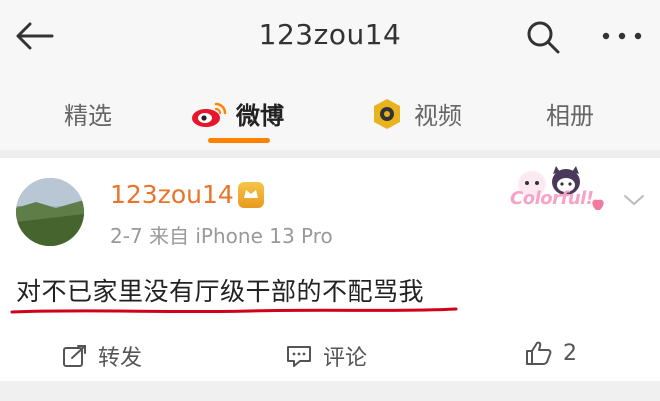 Image resolution: width=660 pixels, height=401 pixels. I want to click on video-badge-icon, so click(387, 113).